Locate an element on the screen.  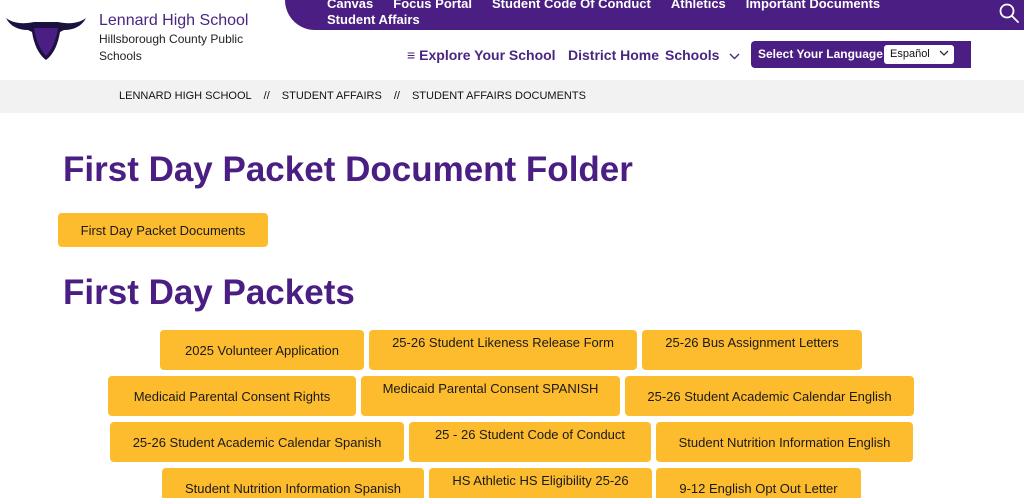
search-icon is located at coordinates (1009, 13).